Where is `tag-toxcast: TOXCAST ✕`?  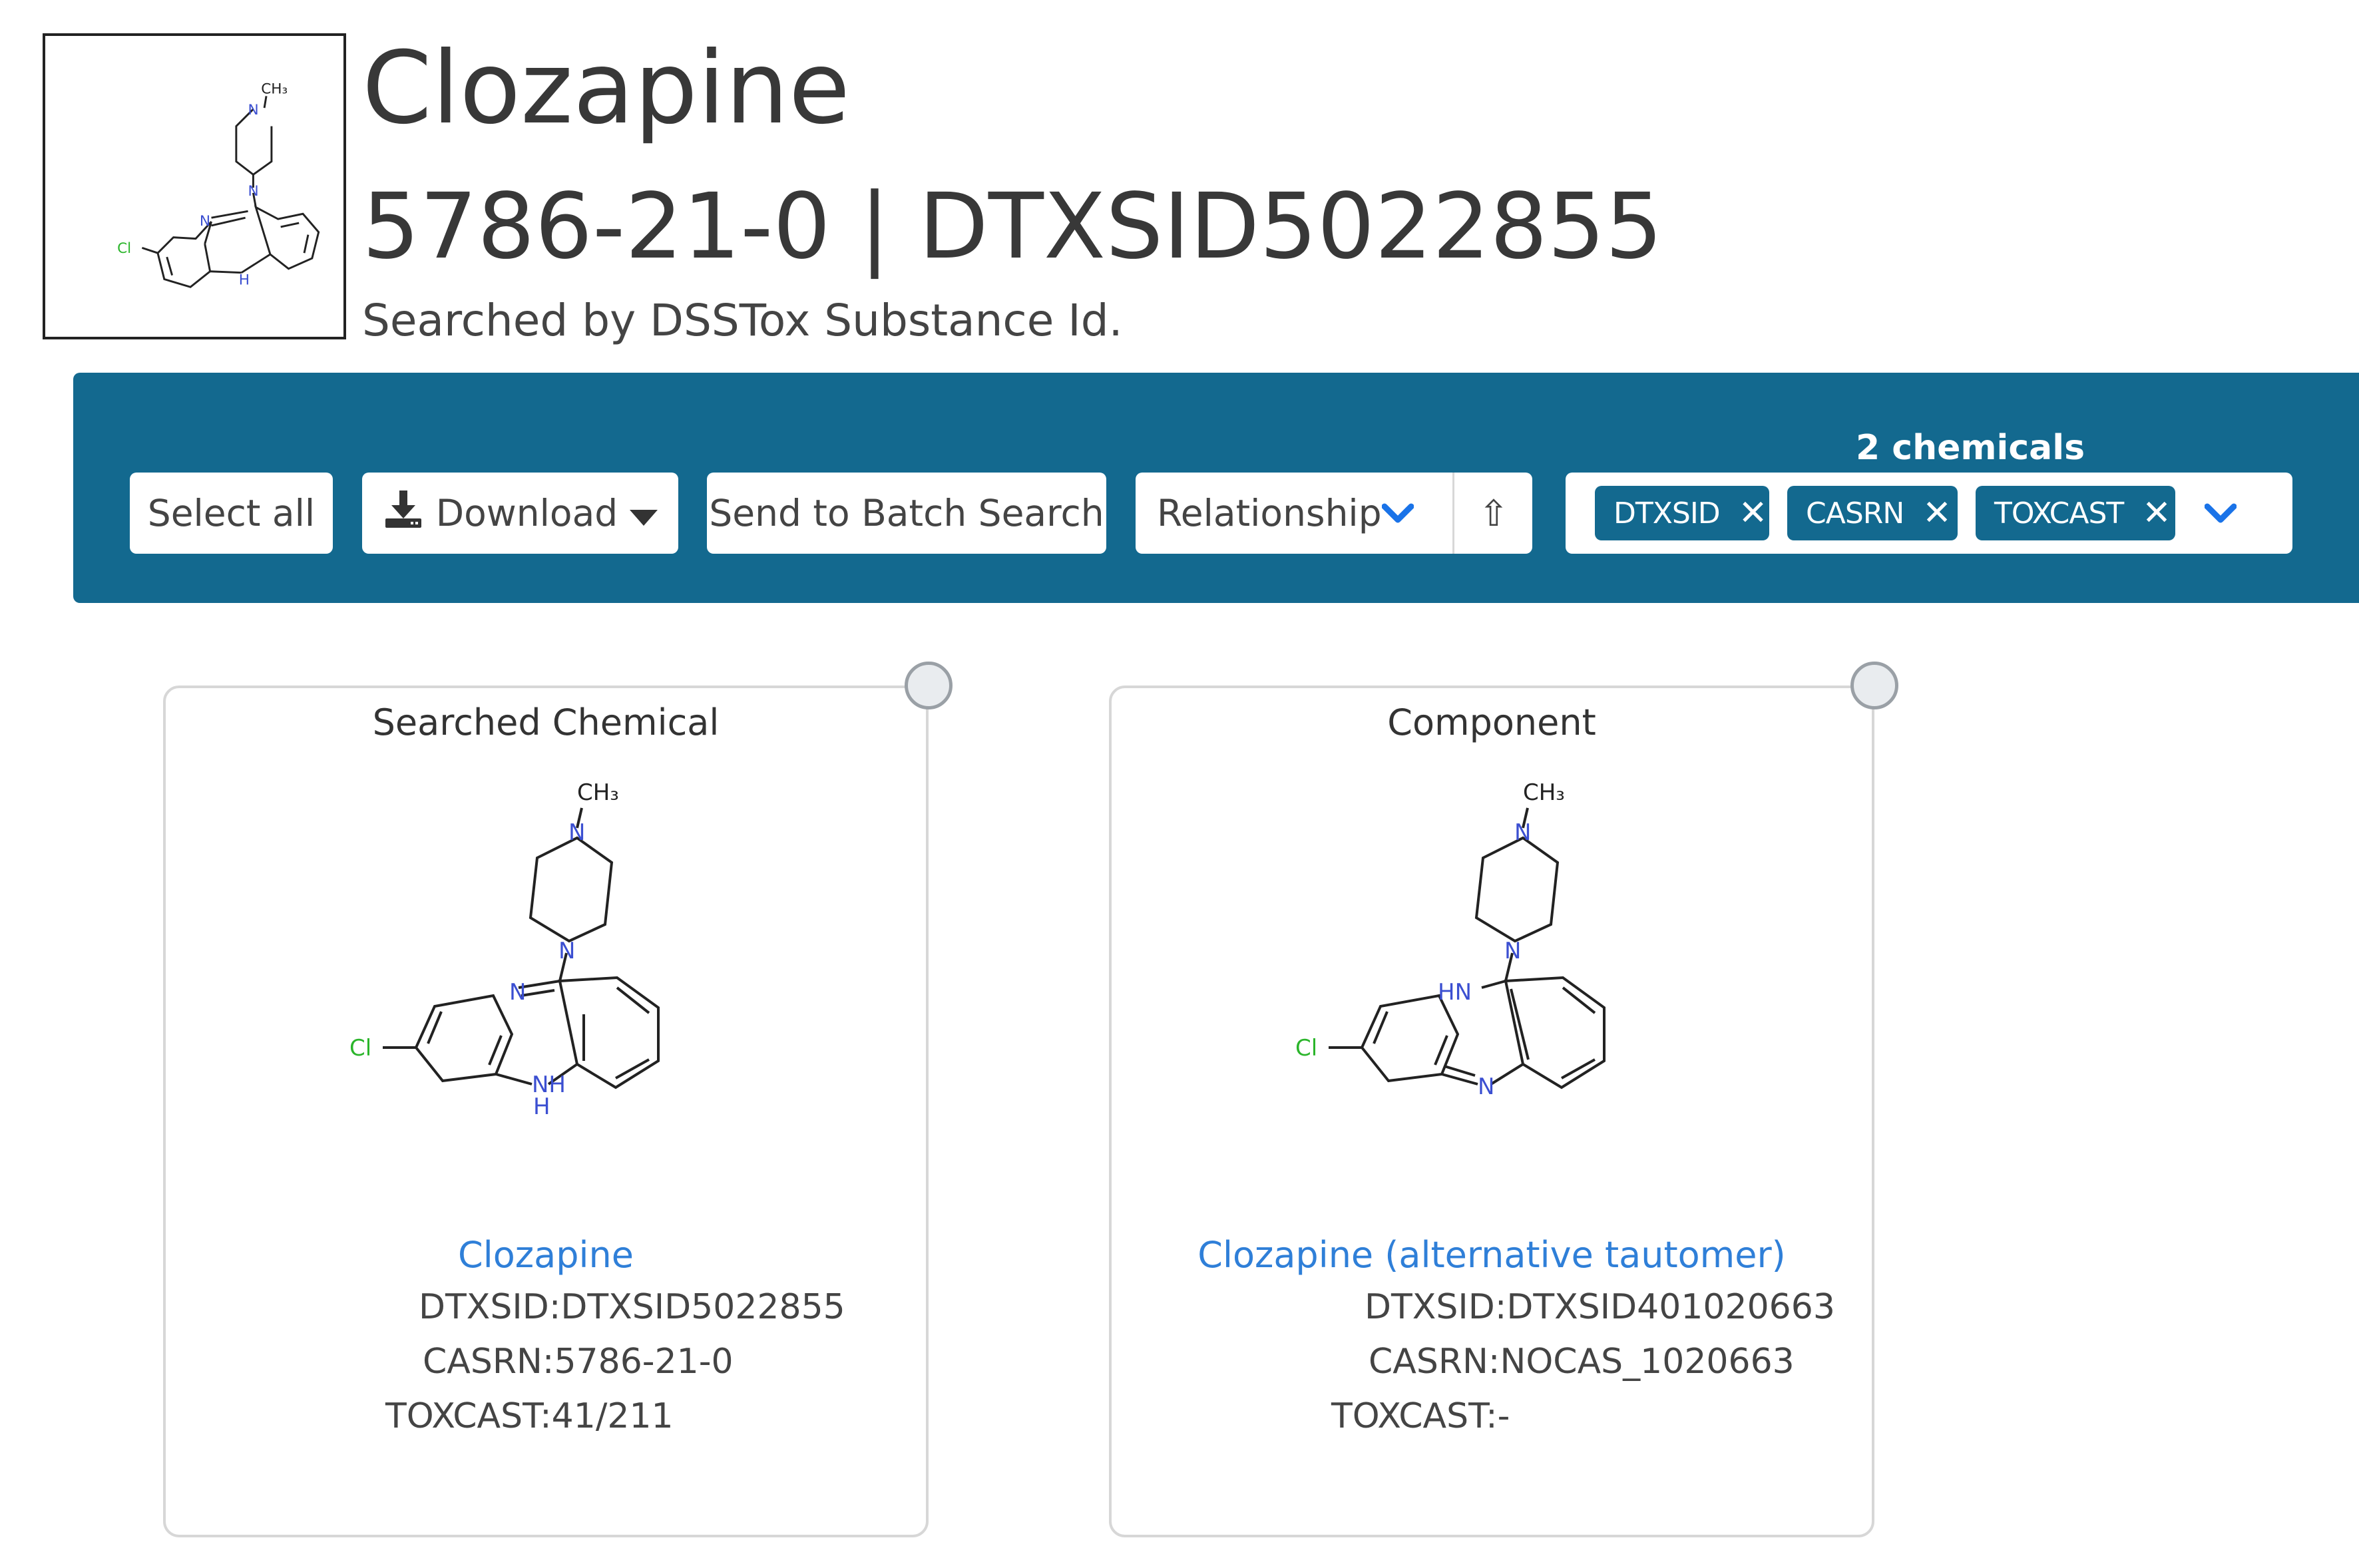
tag-toxcast: TOXCAST ✕ is located at coordinates (2075, 513).